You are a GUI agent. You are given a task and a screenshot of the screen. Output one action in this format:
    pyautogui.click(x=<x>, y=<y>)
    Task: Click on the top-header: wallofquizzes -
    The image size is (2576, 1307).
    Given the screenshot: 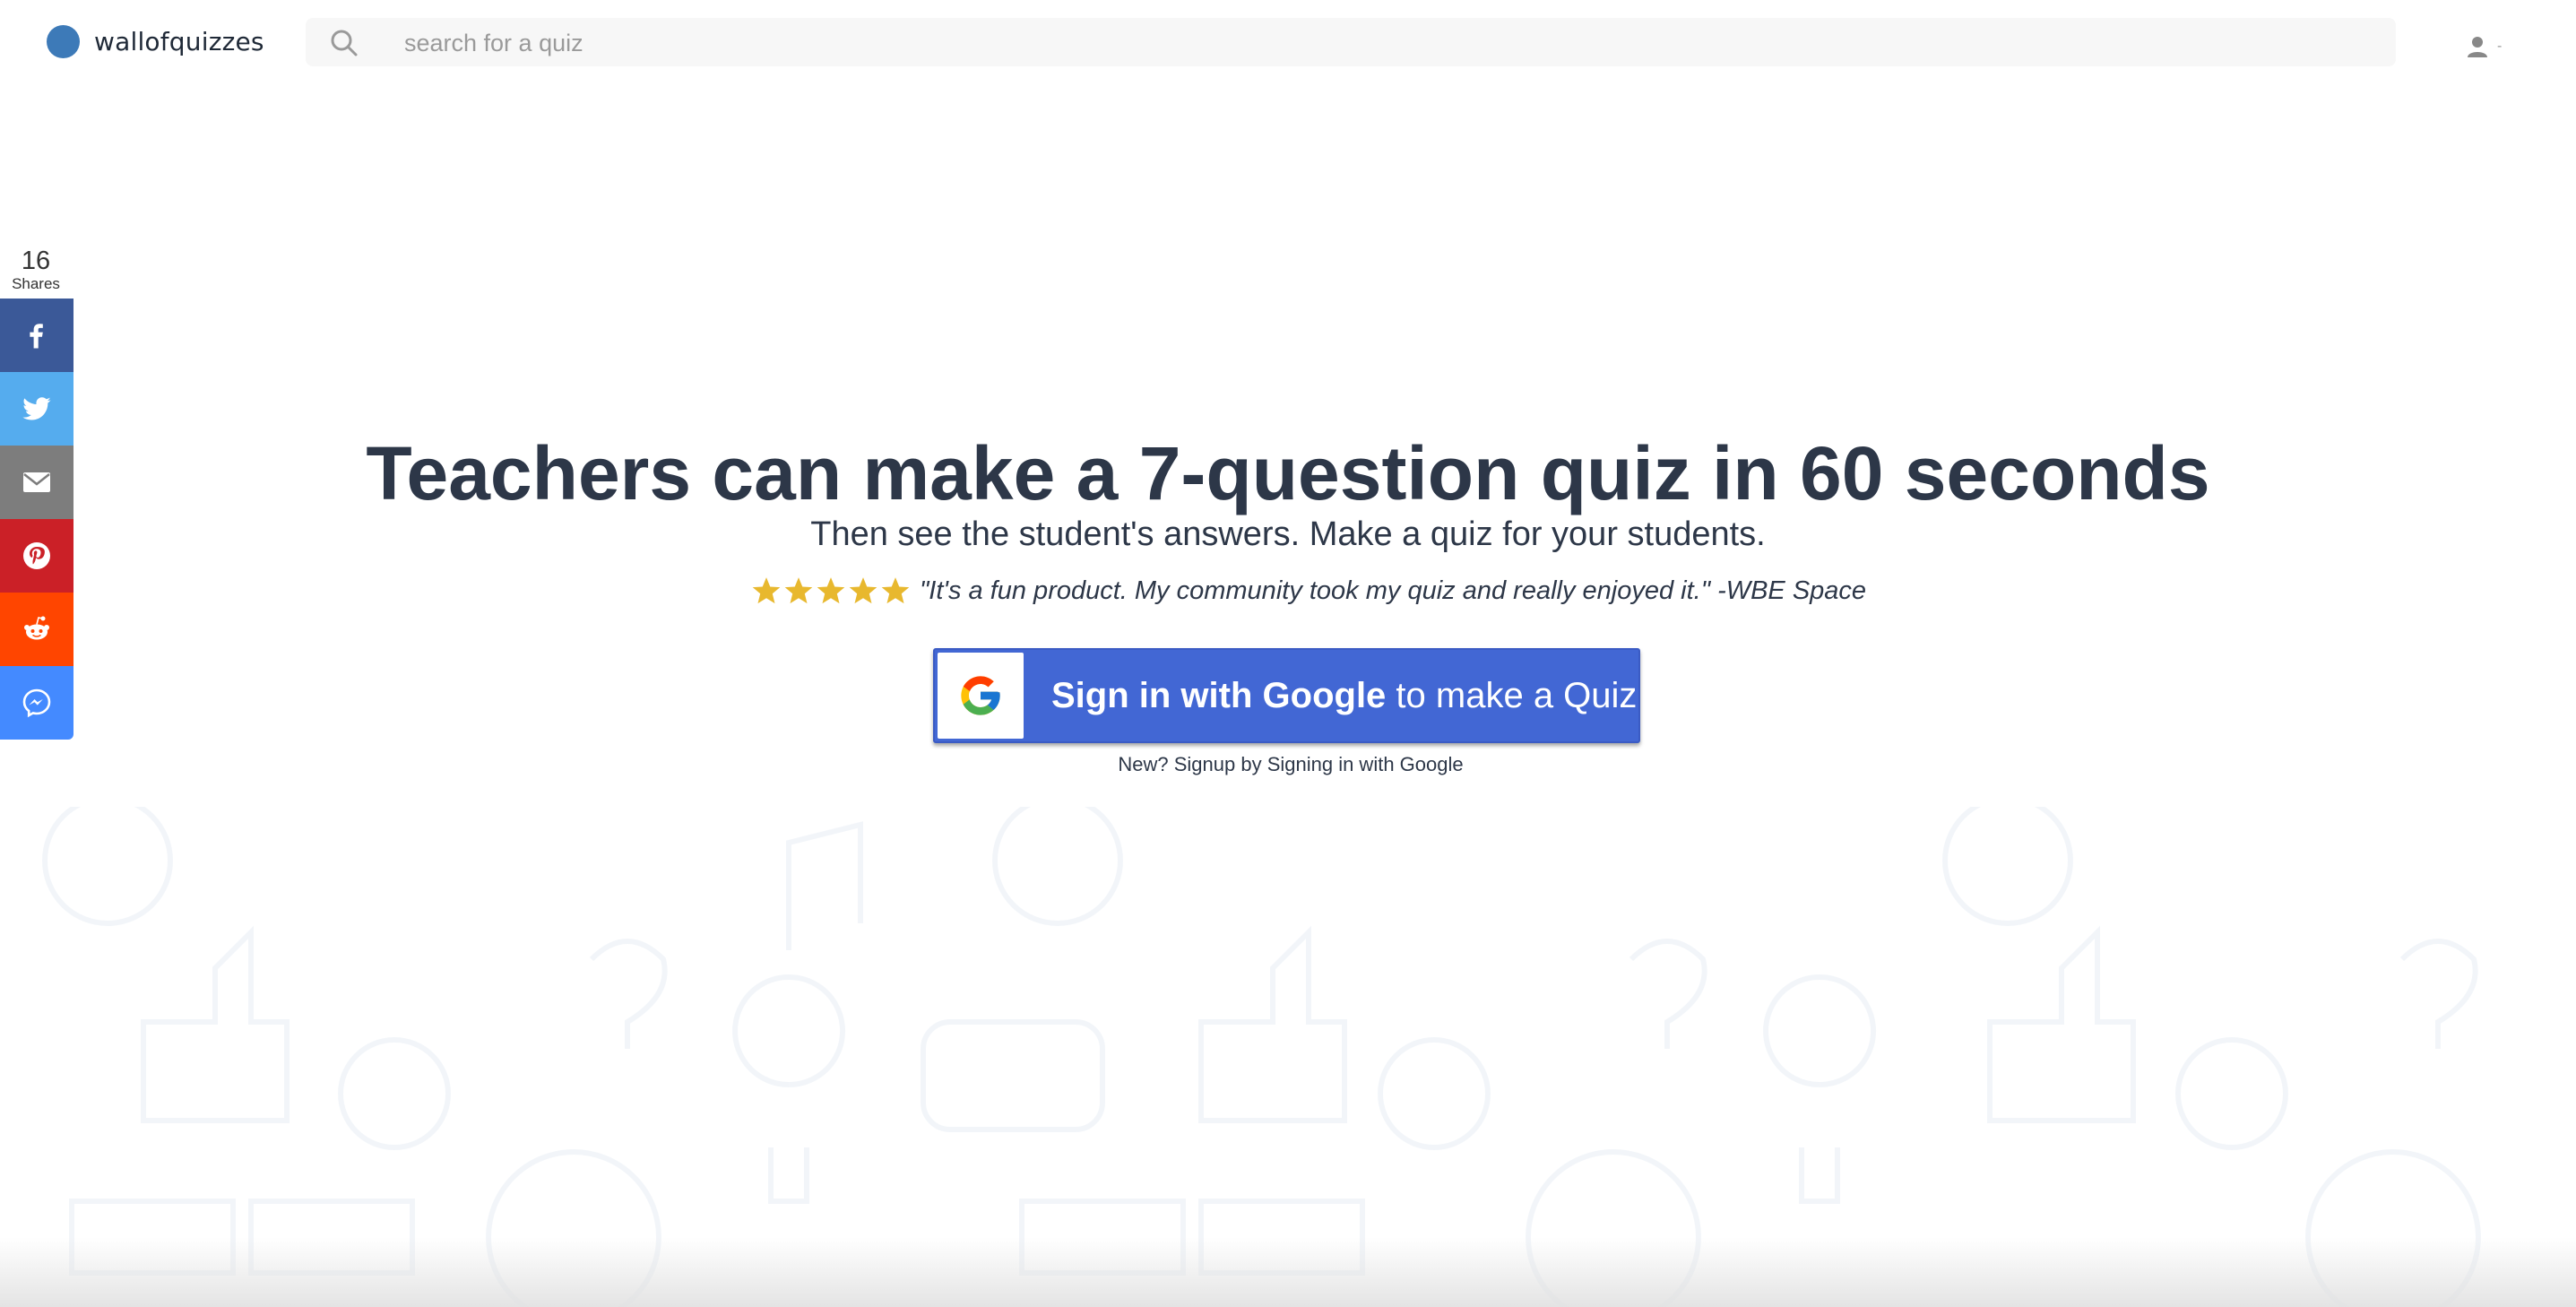 What is the action you would take?
    pyautogui.click(x=1288, y=42)
    